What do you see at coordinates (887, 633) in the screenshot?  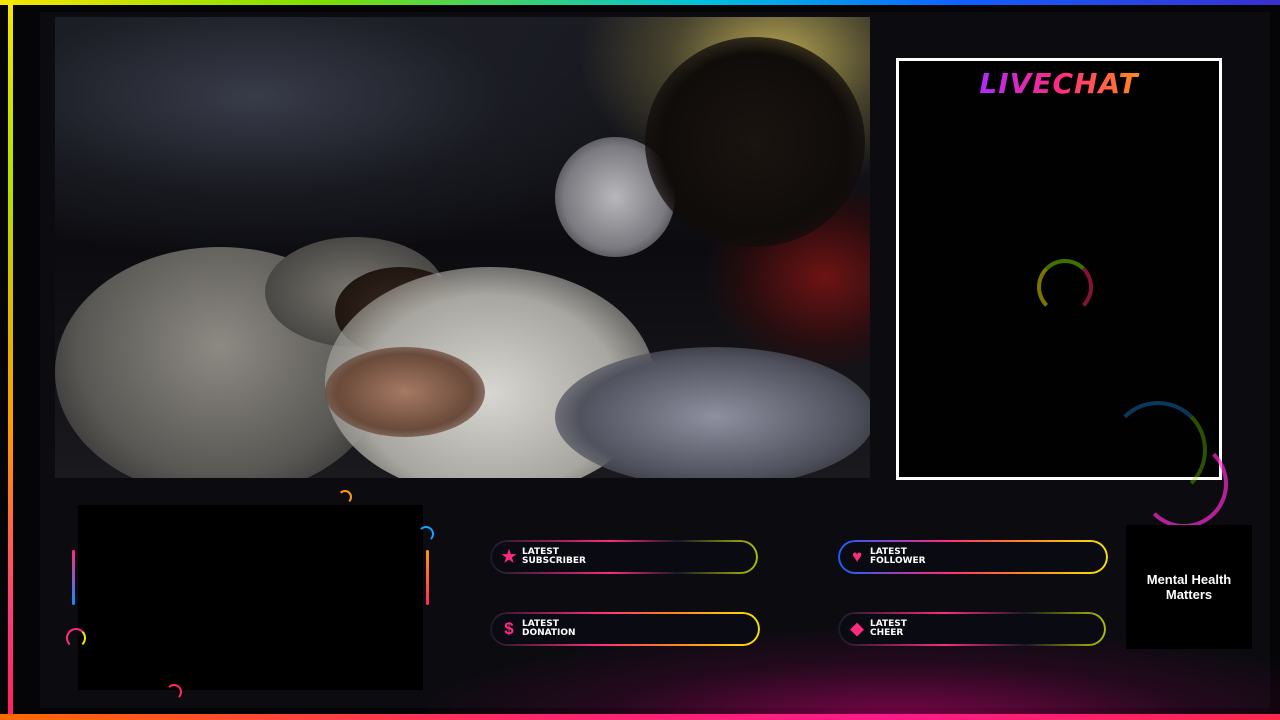 I see `alert-label-line2: CHEER` at bounding box center [887, 633].